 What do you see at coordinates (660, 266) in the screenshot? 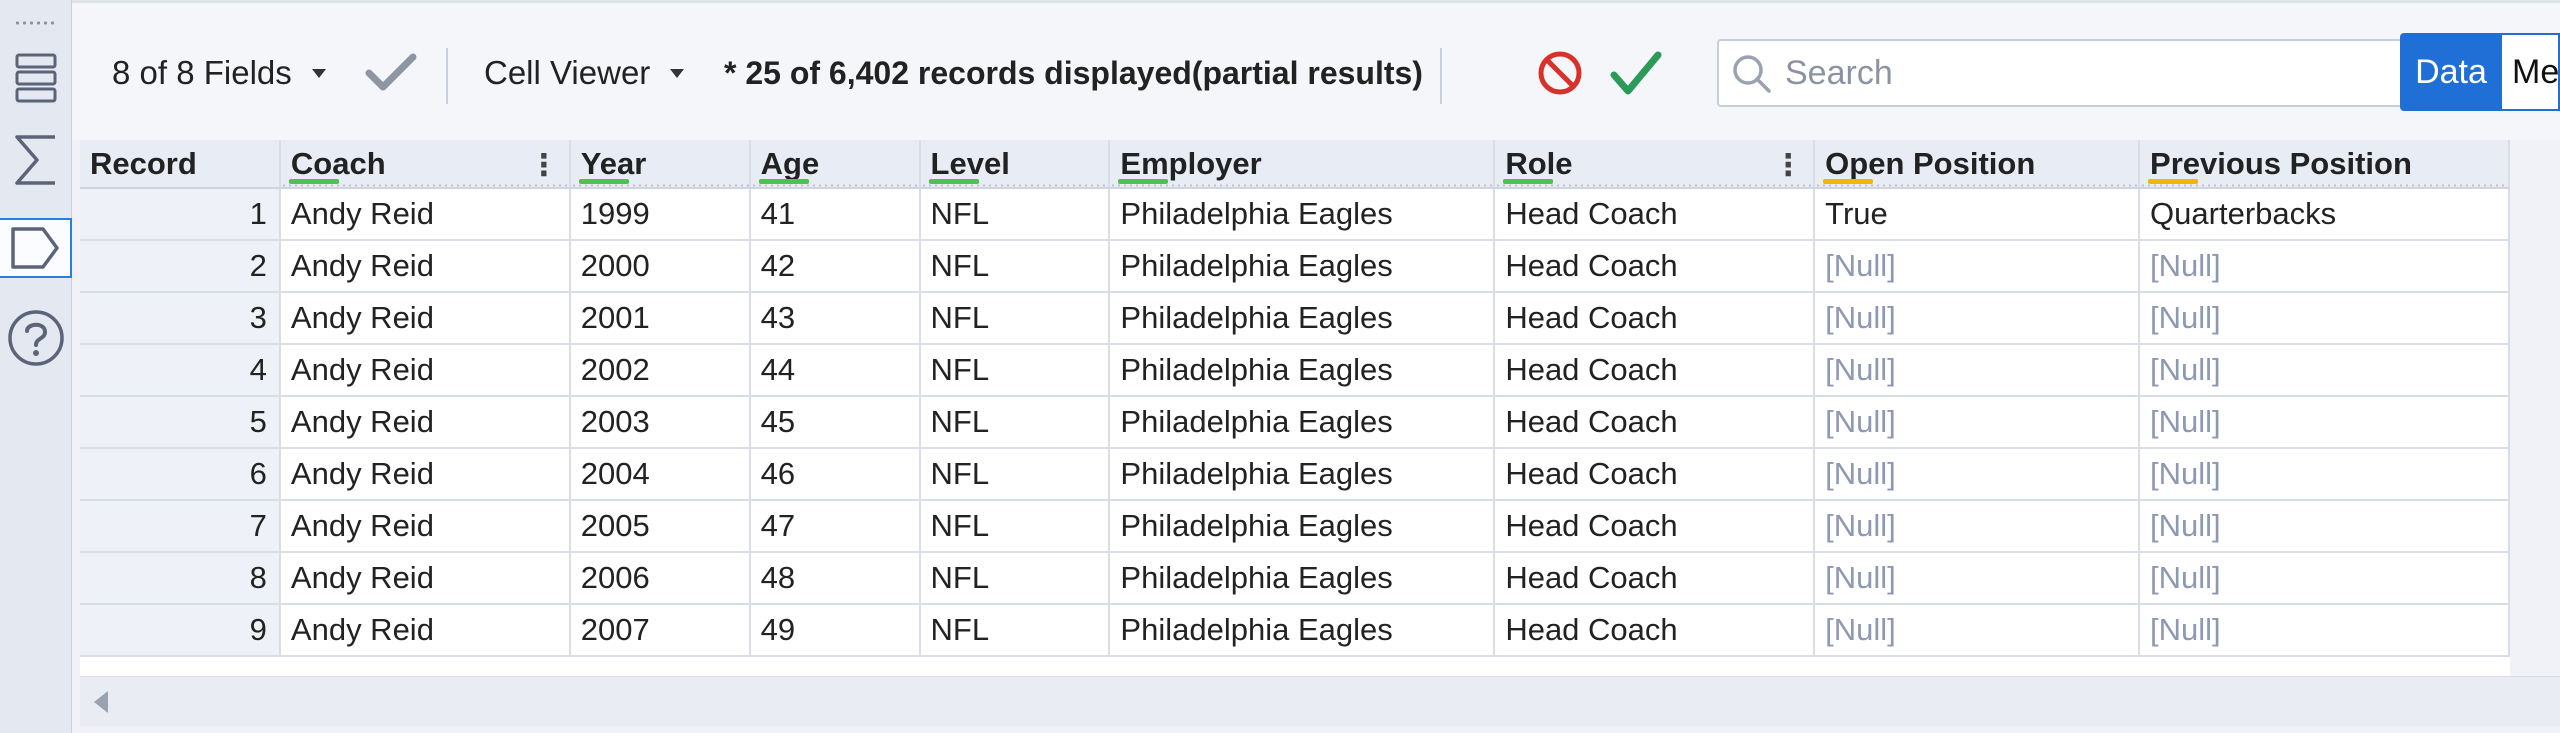
I see `table-cell: 2000` at bounding box center [660, 266].